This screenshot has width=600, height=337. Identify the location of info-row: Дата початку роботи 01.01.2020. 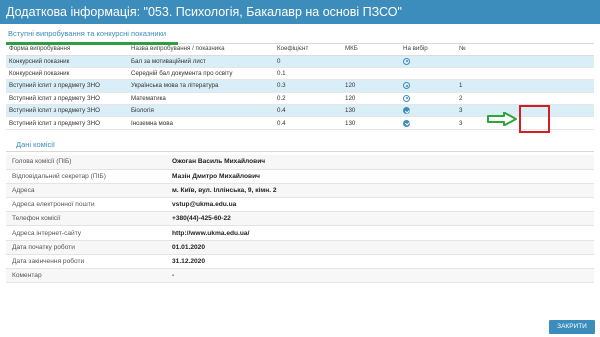
(300, 247).